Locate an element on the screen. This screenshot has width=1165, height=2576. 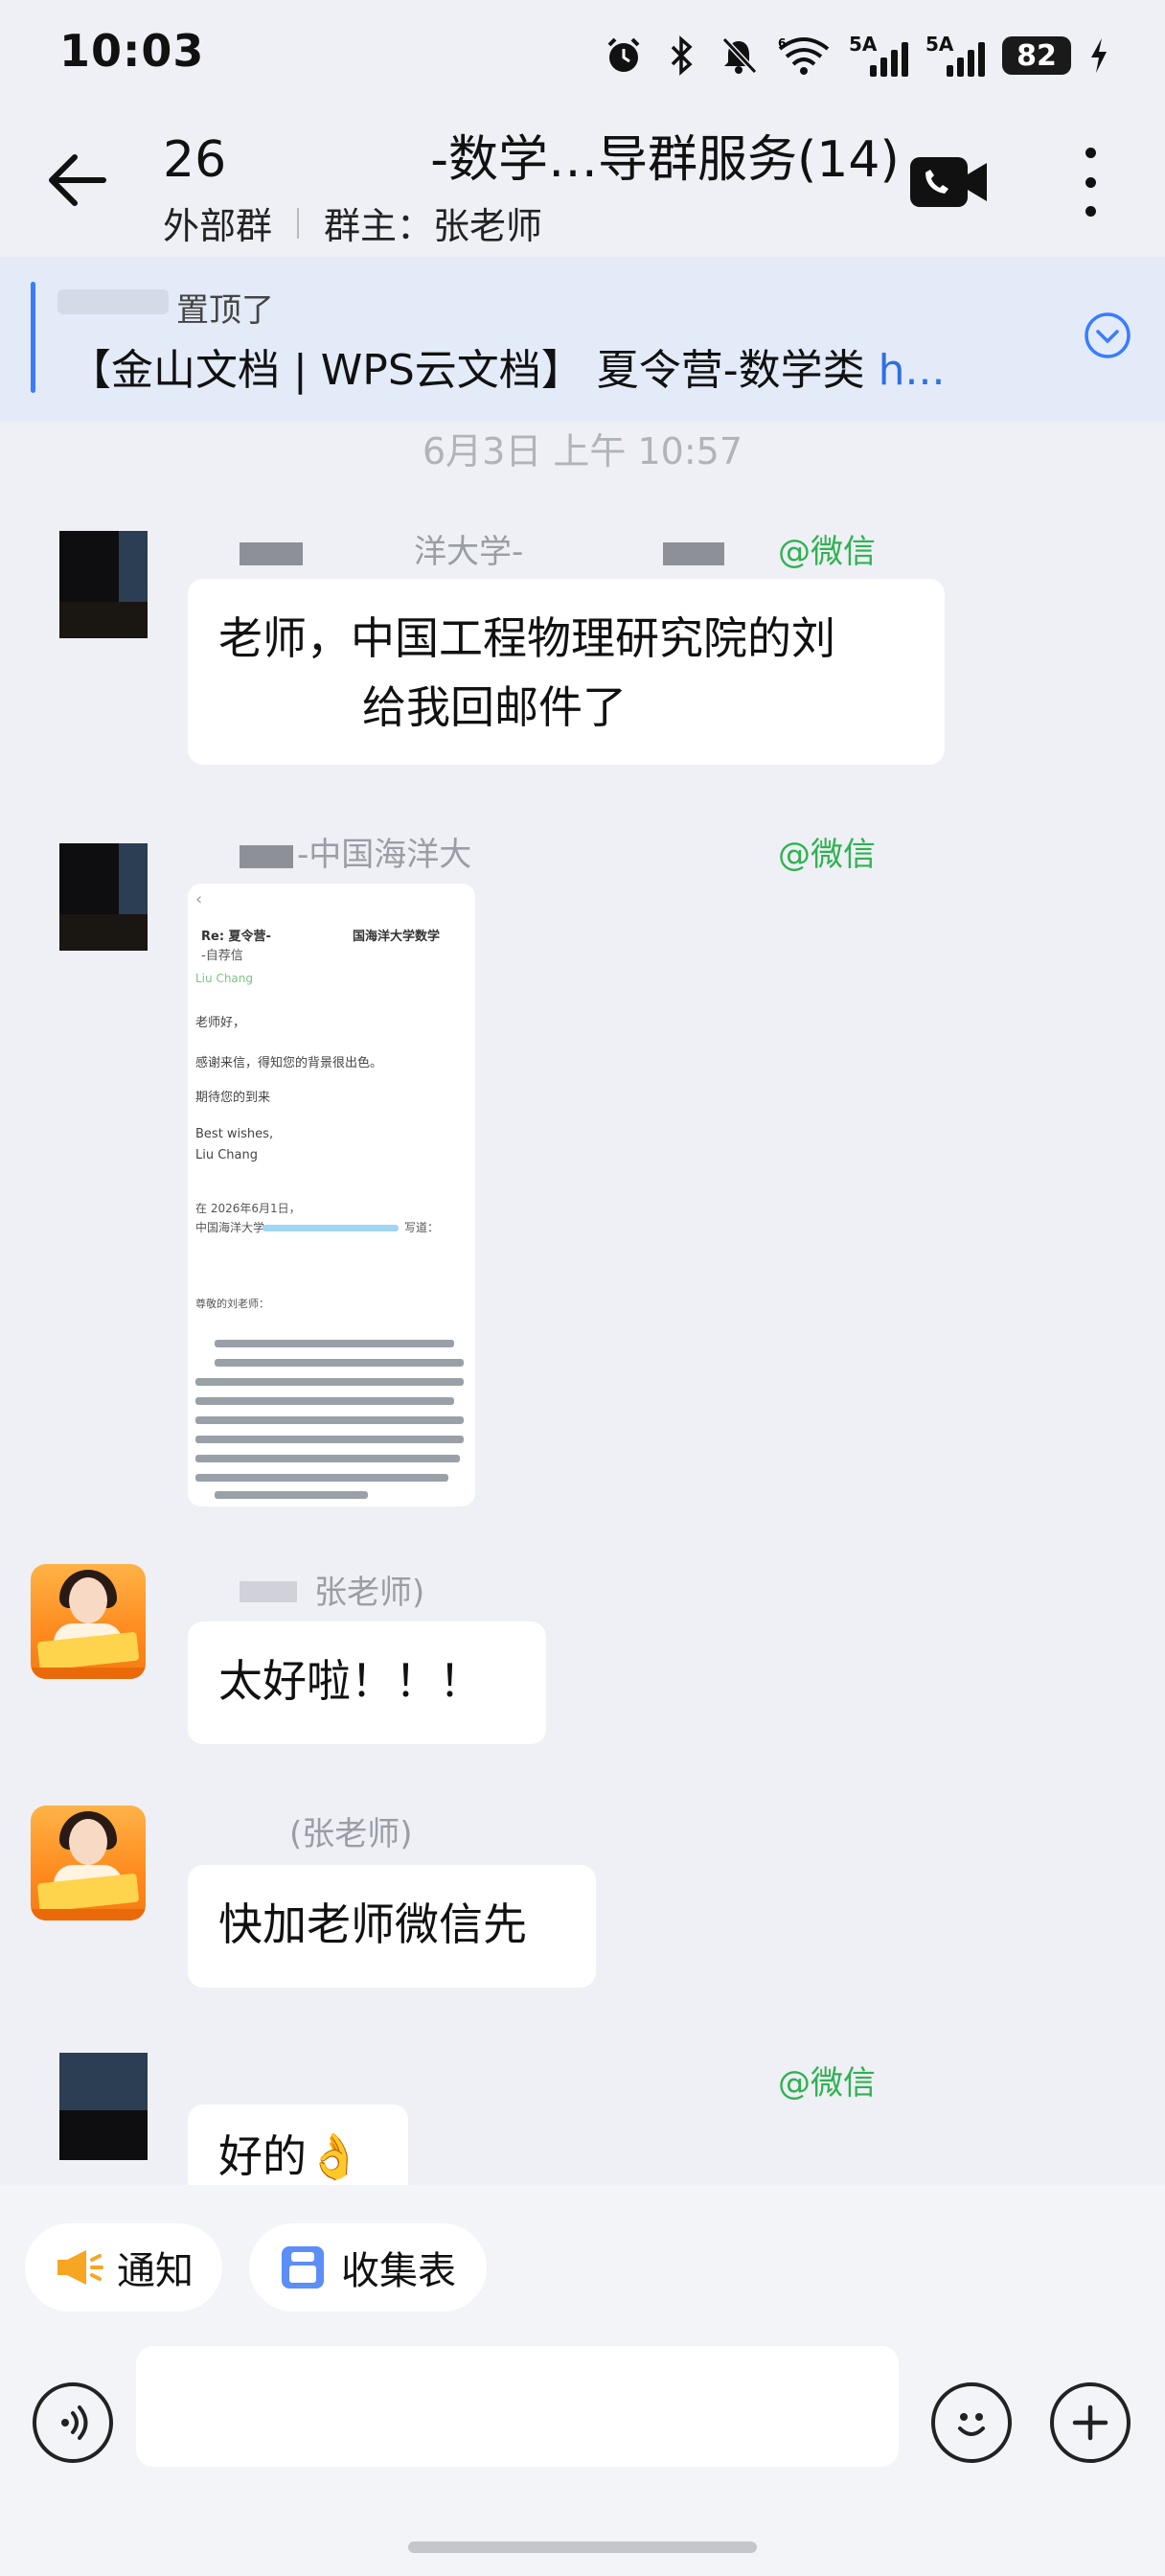
message-text: 太好啦！！！ is located at coordinates (351, 1681).